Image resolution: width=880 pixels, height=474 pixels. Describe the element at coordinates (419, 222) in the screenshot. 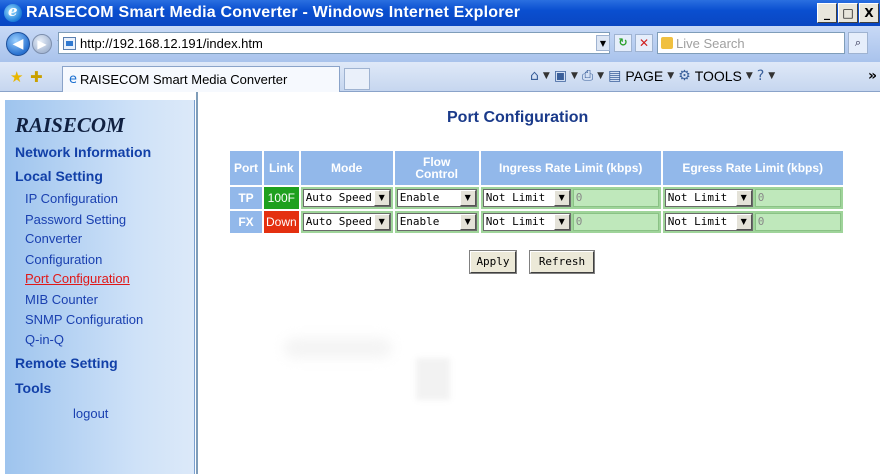

I see `flow-select-value: Enable` at that location.